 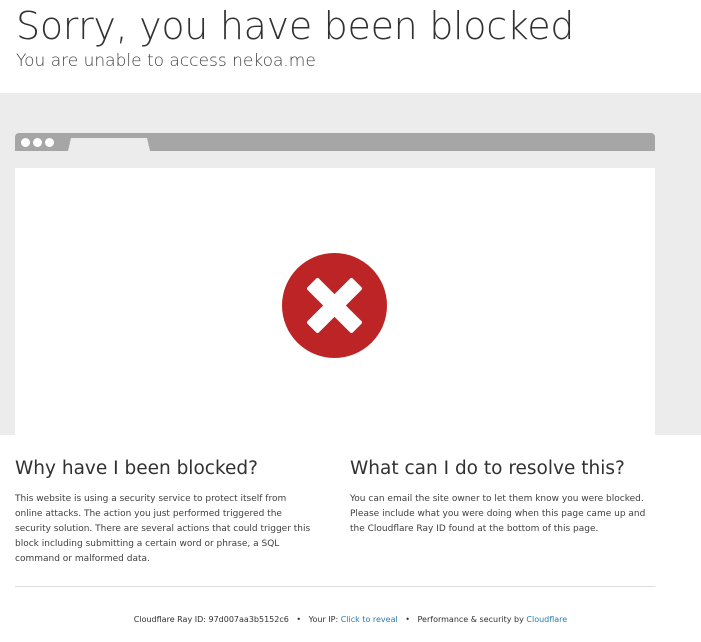 What do you see at coordinates (323, 619) in the screenshot?
I see `ip-label: Your IP:` at bounding box center [323, 619].